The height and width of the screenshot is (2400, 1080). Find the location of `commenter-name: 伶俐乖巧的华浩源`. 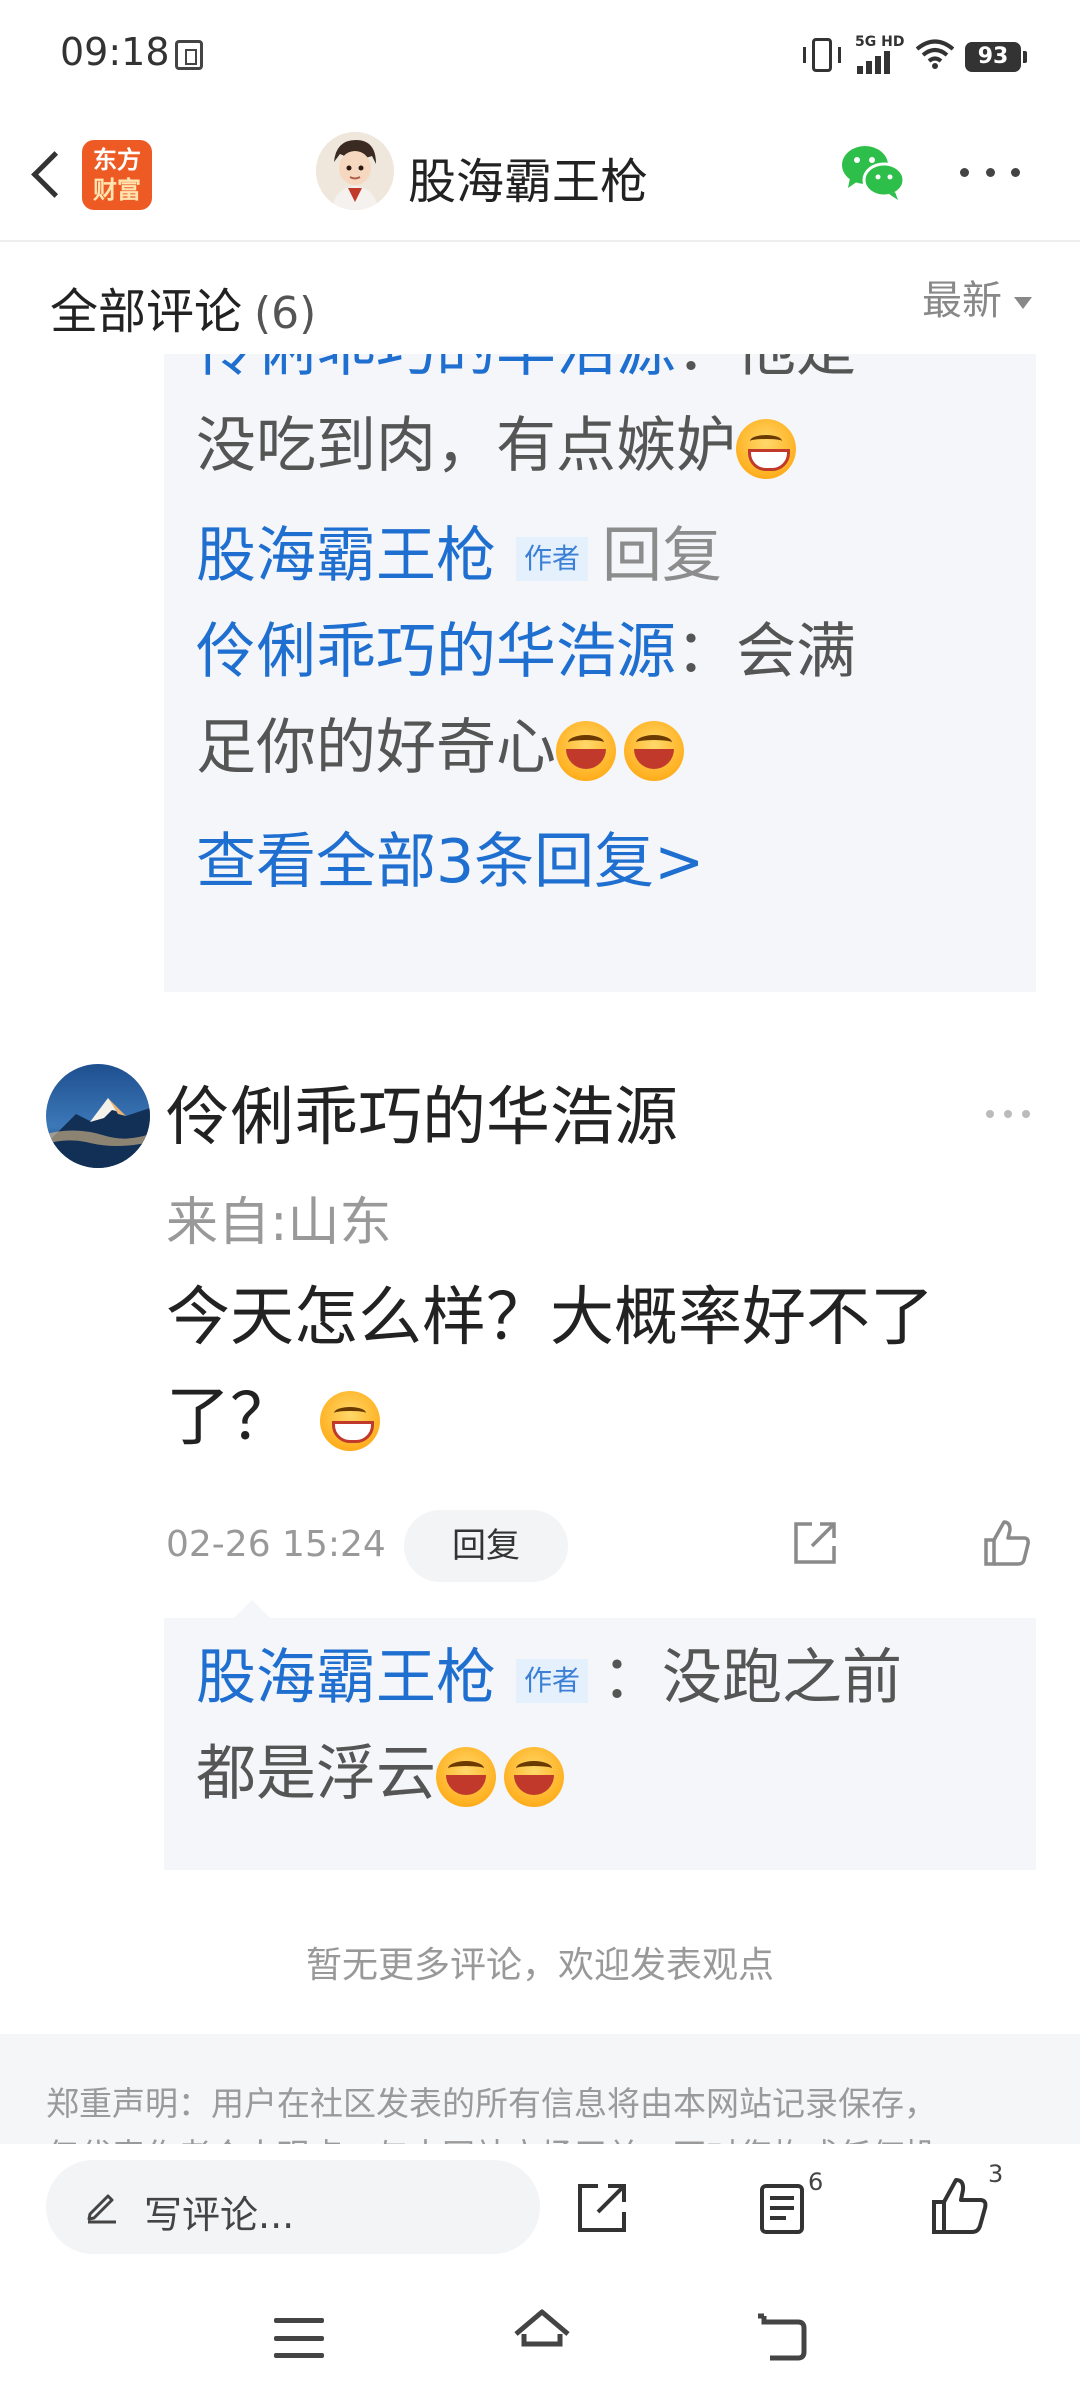

commenter-name: 伶俐乖巧的华浩源 is located at coordinates (422, 1112).